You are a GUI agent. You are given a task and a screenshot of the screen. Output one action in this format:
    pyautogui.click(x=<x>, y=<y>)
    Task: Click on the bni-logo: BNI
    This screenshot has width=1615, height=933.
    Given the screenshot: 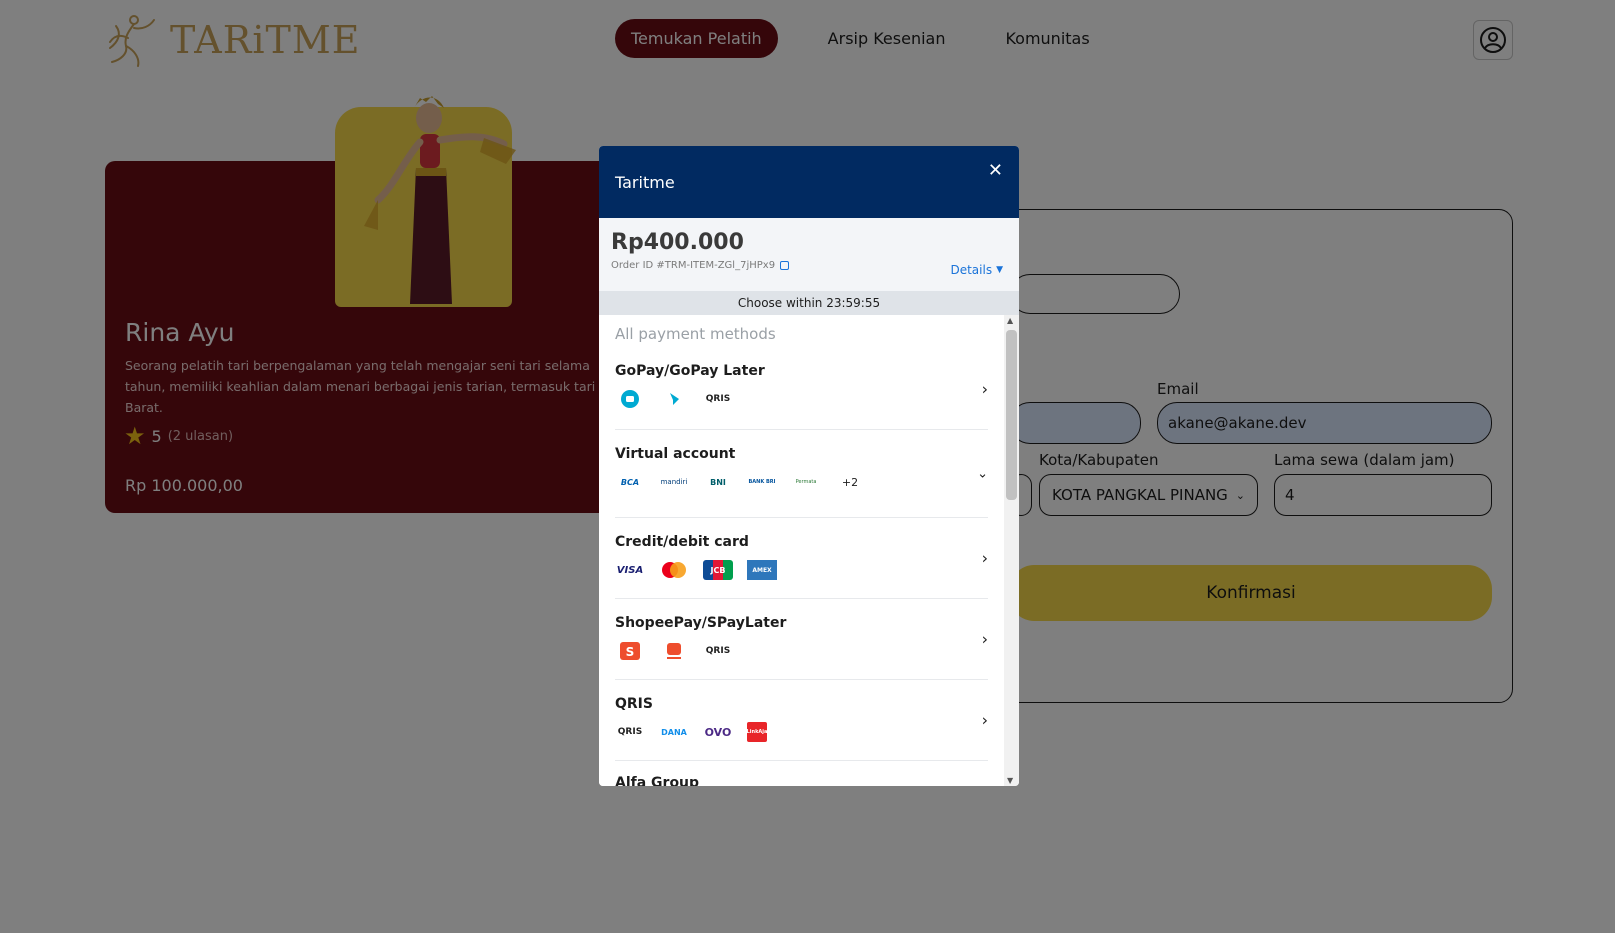 What is the action you would take?
    pyautogui.click(x=718, y=482)
    